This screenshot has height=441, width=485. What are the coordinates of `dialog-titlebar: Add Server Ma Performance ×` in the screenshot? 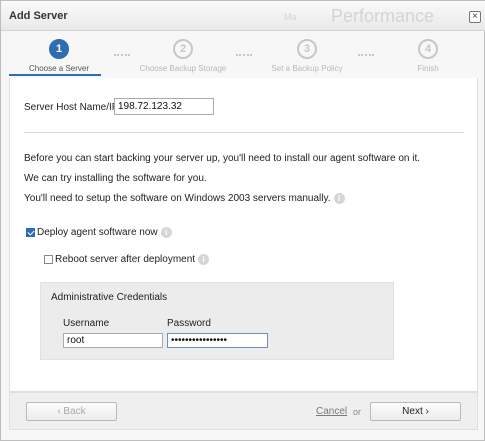 It's located at (243, 16).